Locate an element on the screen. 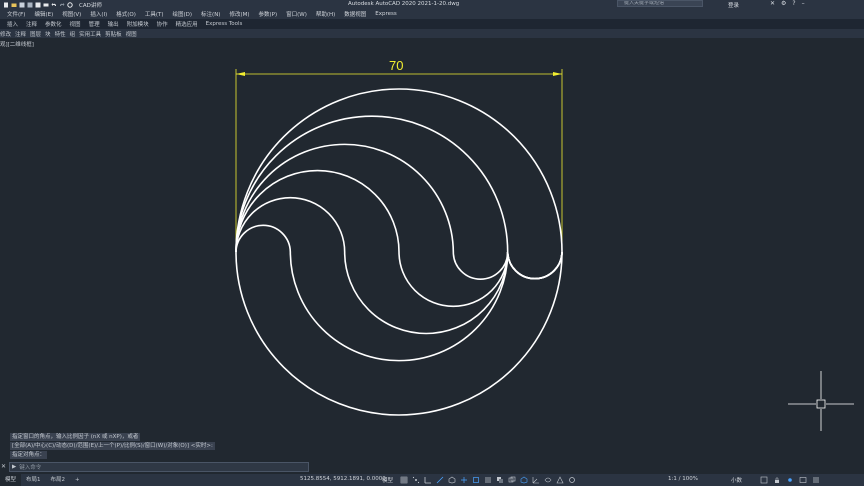 The width and height of the screenshot is (864, 486). panel-view: 视图 is located at coordinates (131, 34).